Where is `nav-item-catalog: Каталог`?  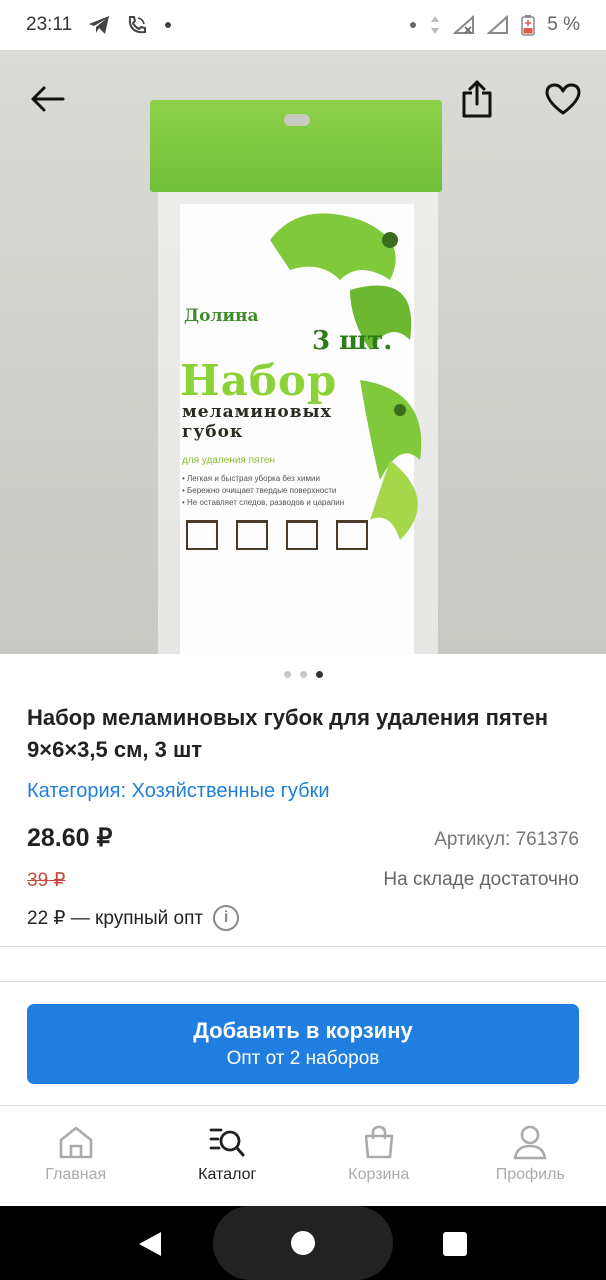
nav-item-catalog: Каталог is located at coordinates (228, 1156).